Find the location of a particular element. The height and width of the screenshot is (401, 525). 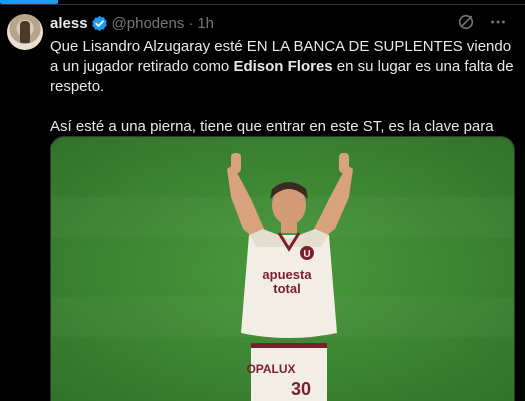

jersey-crest: U is located at coordinates (306, 254).